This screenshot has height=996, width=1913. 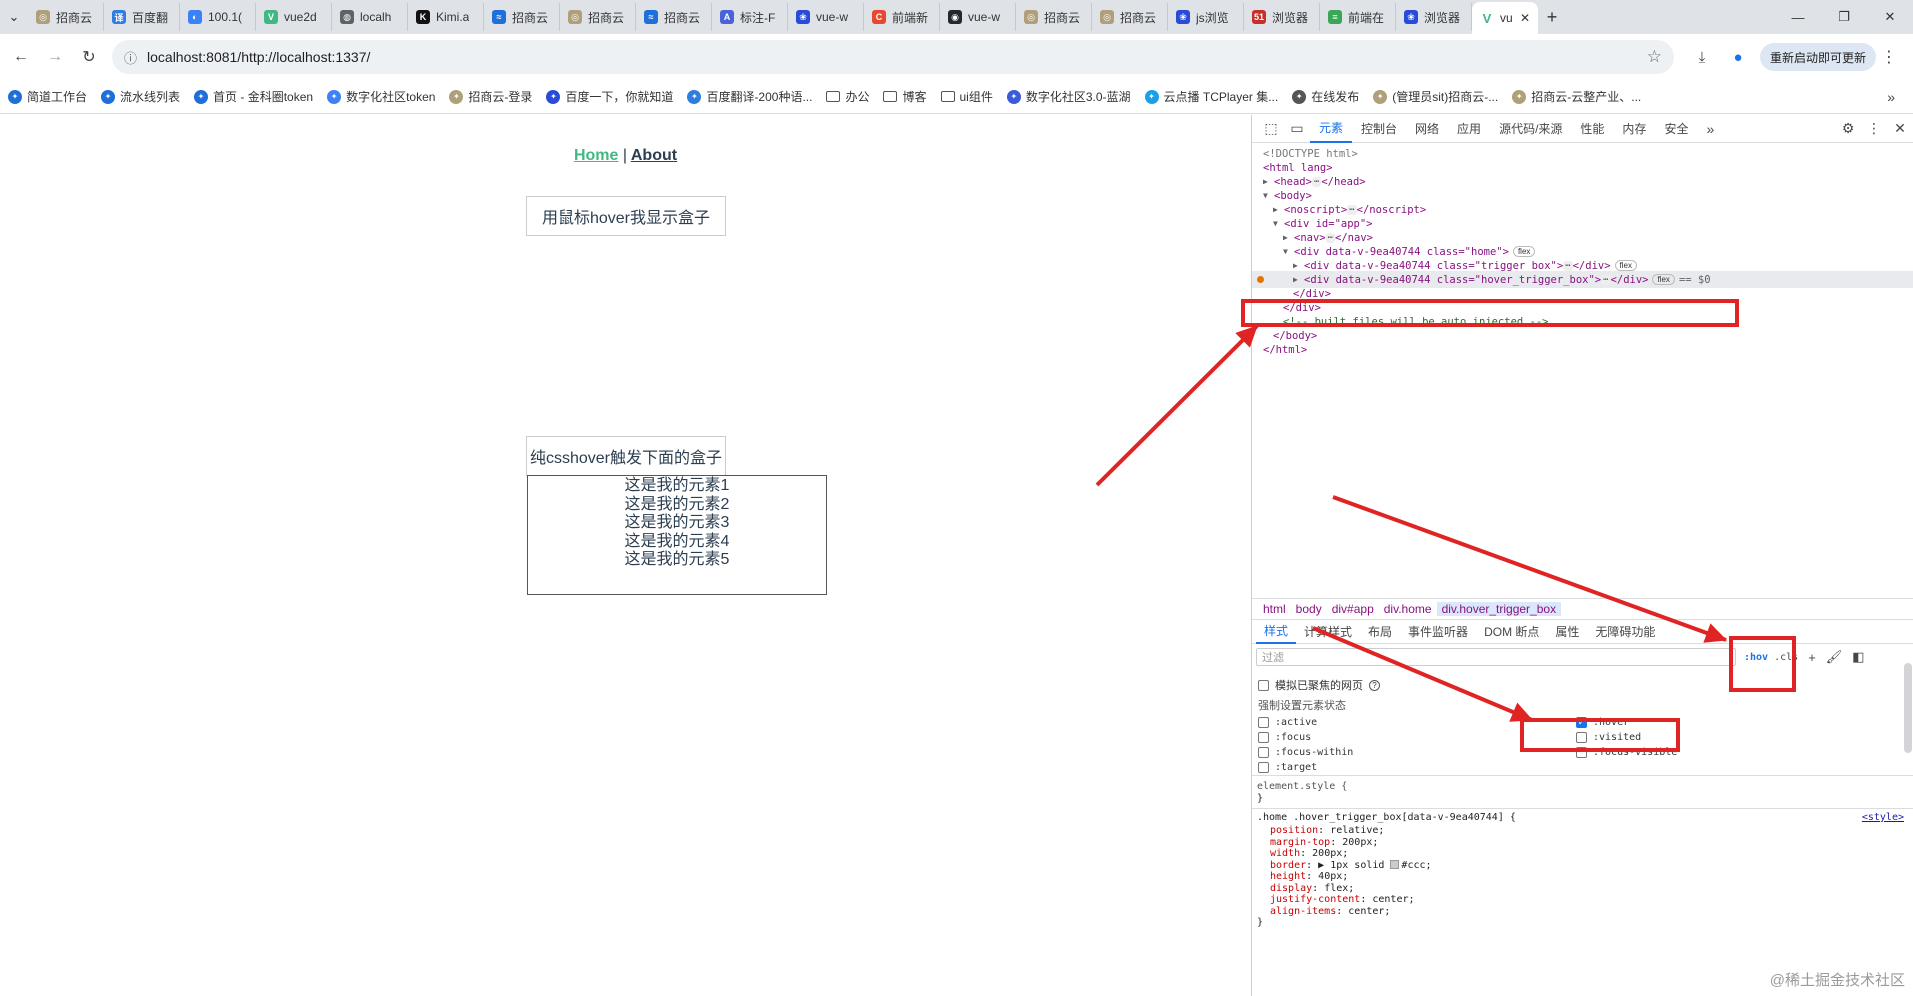 I want to click on bookmark-item: ✦ 在线发布, so click(x=1325, y=96).